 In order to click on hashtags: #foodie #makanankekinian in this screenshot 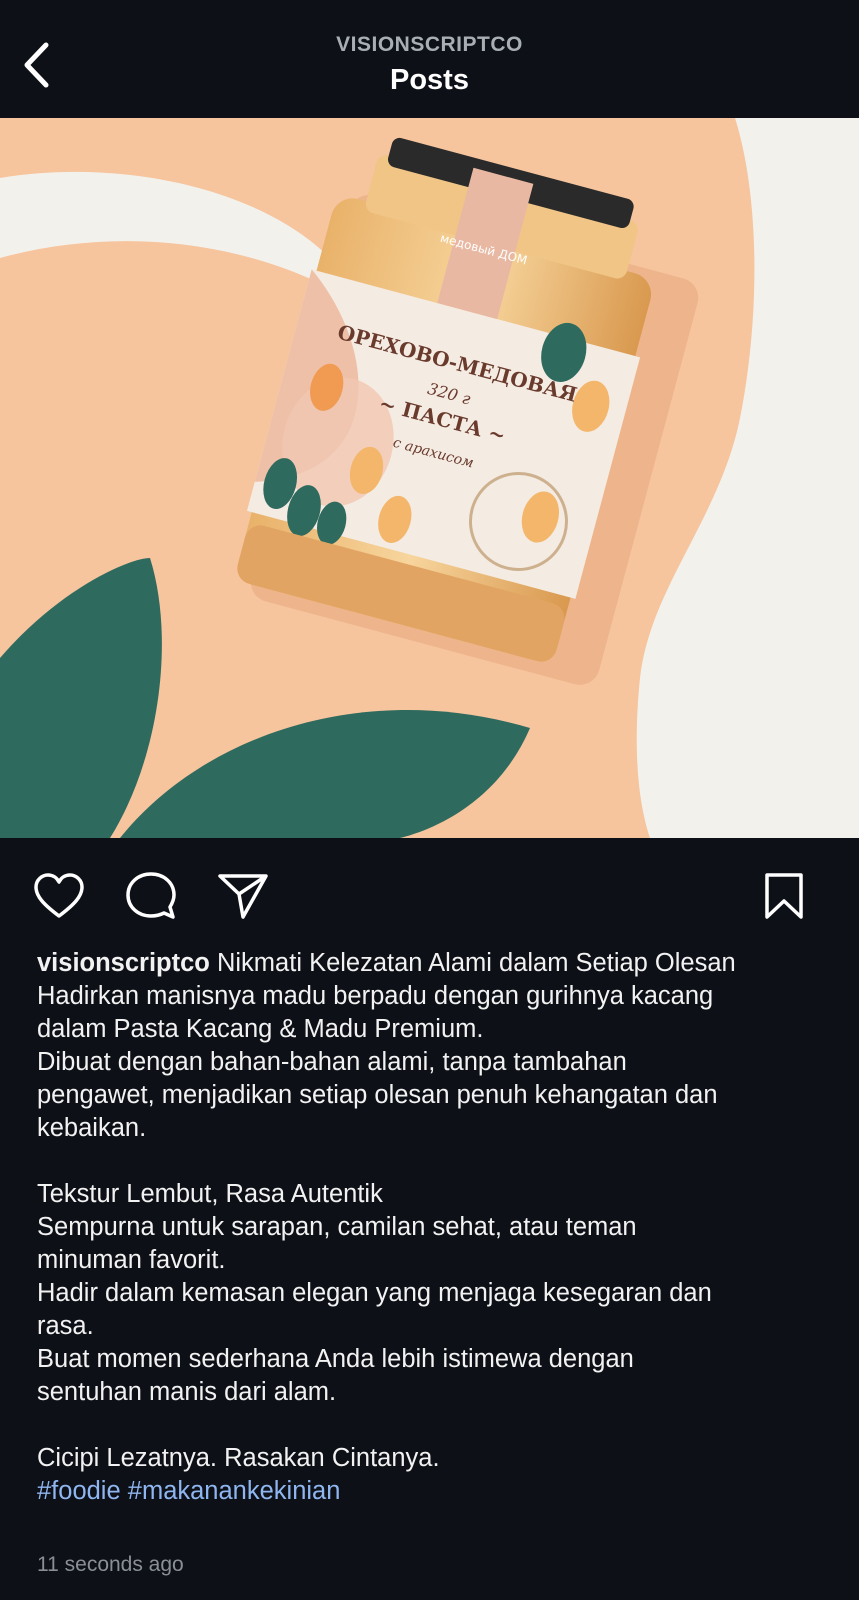, I will do `click(437, 1491)`.